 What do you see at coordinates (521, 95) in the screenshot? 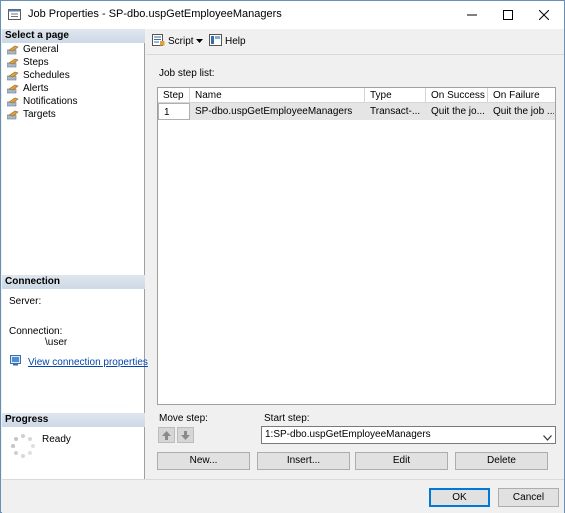
I see `column-header-on-failure: On Failure` at bounding box center [521, 95].